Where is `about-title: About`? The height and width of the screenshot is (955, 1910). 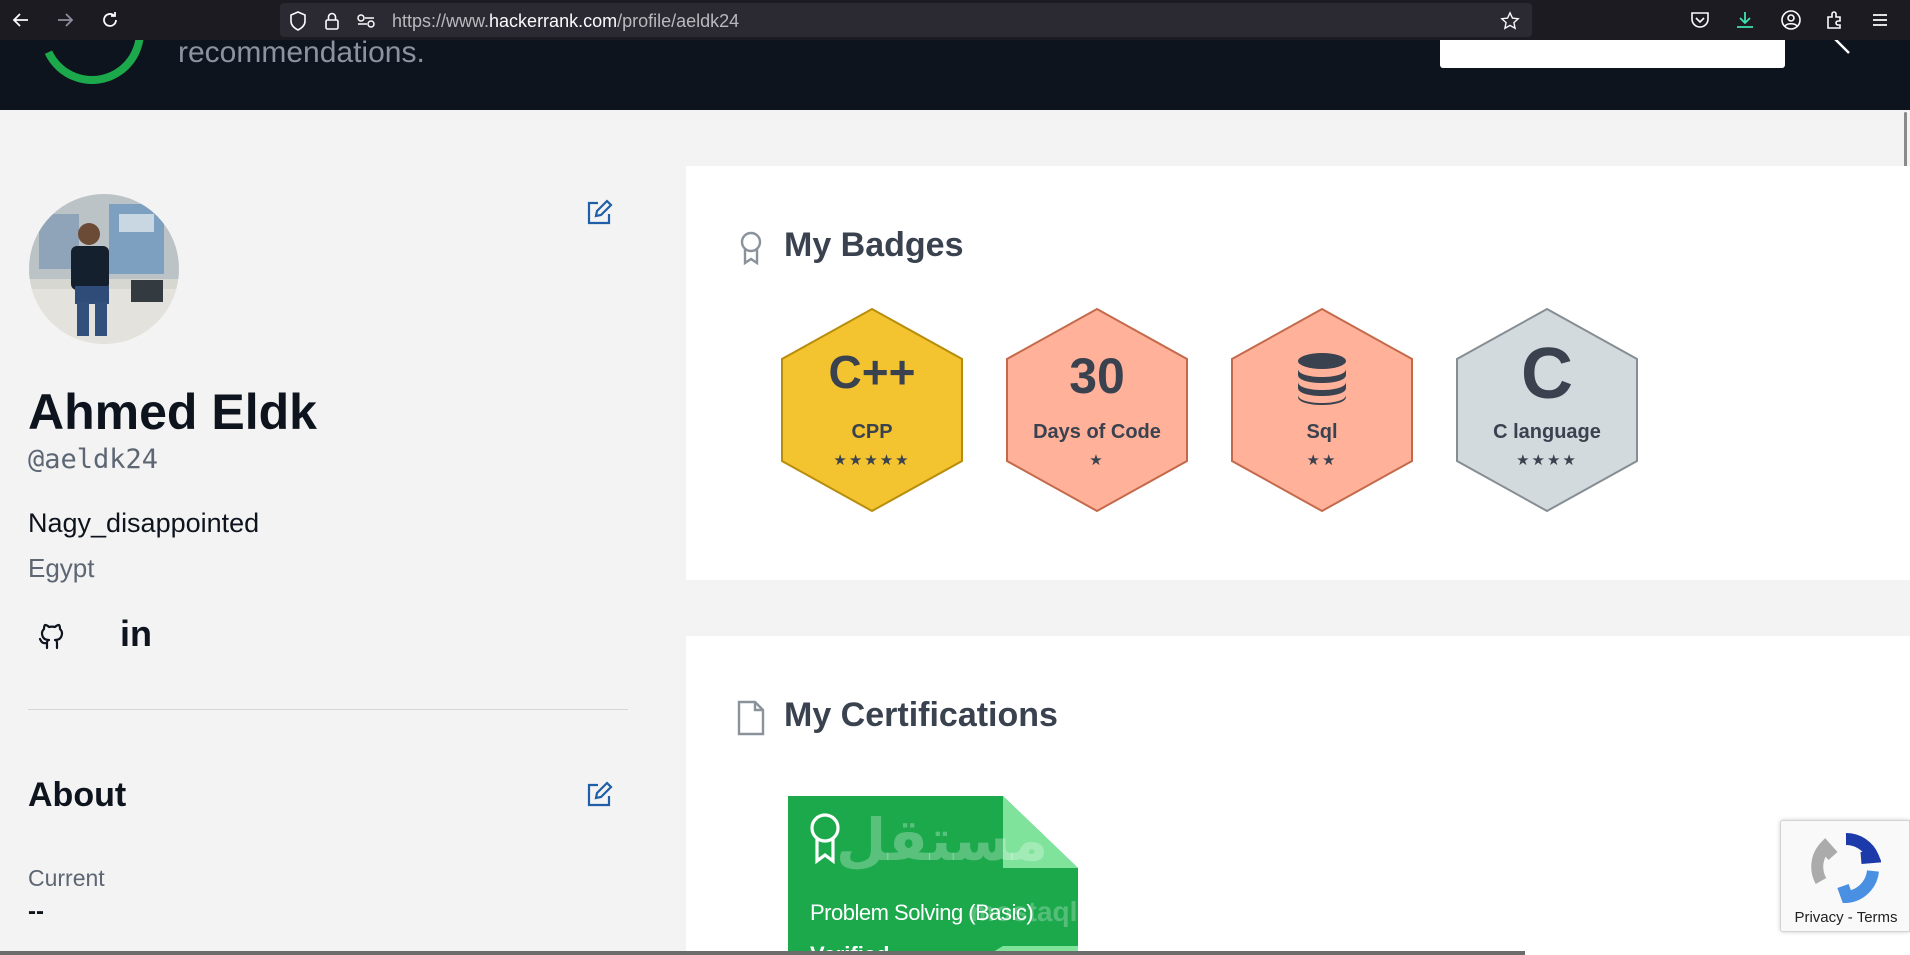
about-title: About is located at coordinates (77, 795).